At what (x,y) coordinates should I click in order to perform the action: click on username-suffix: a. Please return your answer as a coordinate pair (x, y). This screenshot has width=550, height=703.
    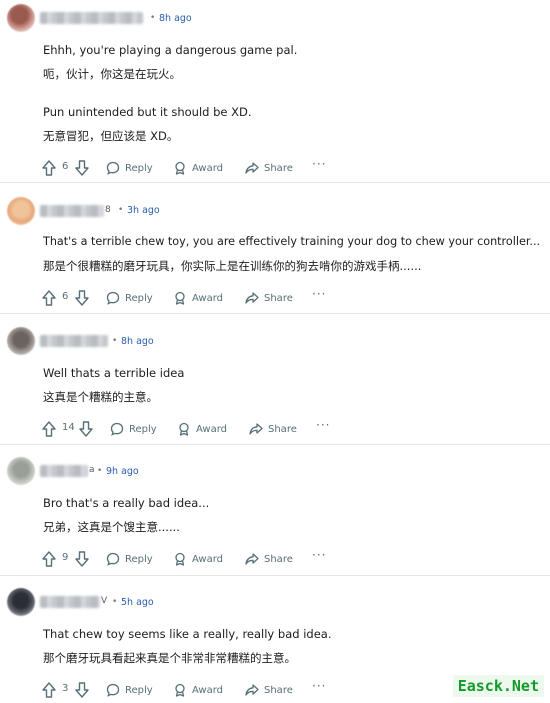
    Looking at the image, I should click on (92, 470).